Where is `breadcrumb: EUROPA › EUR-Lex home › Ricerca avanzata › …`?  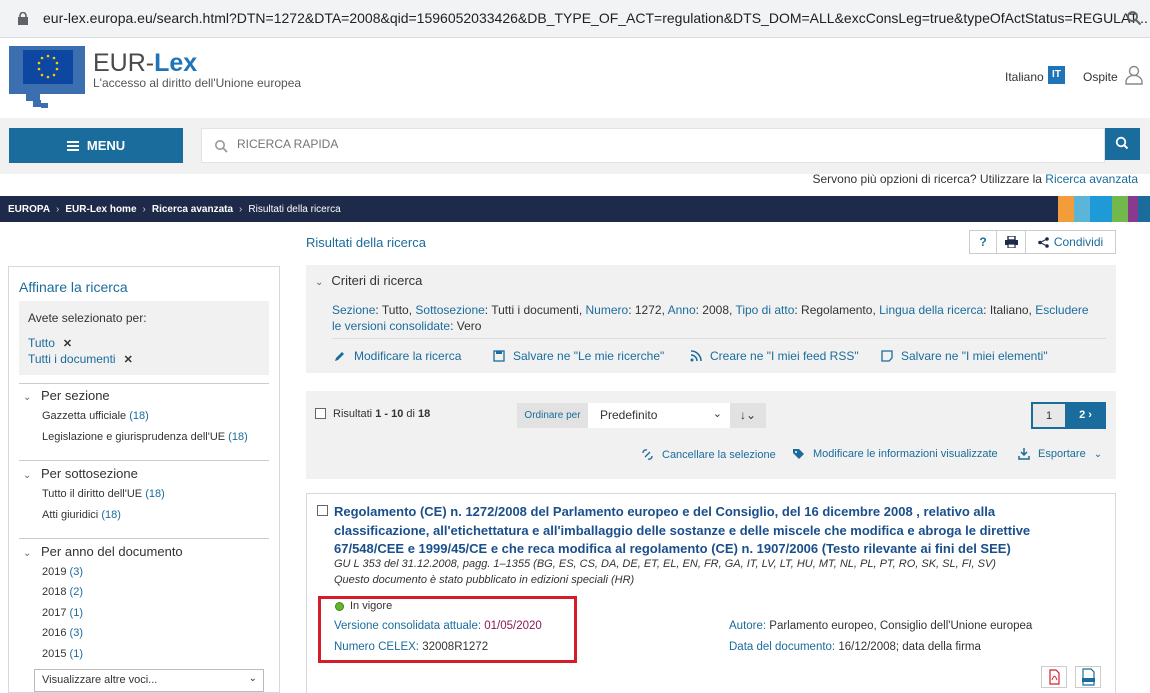
breadcrumb: EUROPA › EUR-Lex home › Ricerca avanzata › … is located at coordinates (575, 209).